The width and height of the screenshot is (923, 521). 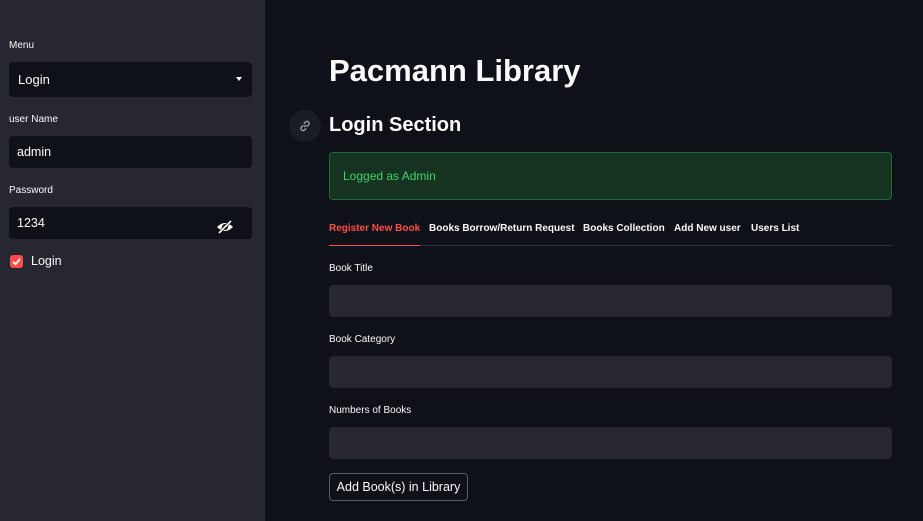 I want to click on anchor-link-button, so click(x=305, y=126).